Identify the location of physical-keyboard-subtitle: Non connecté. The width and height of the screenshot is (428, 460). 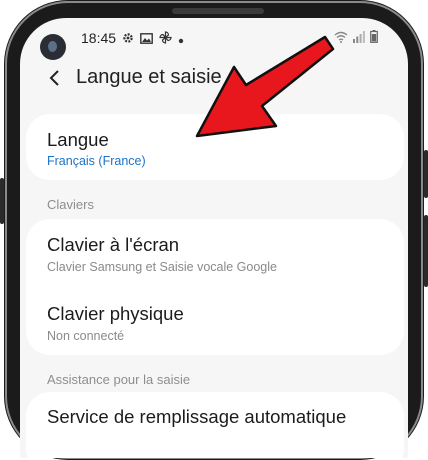
(86, 336).